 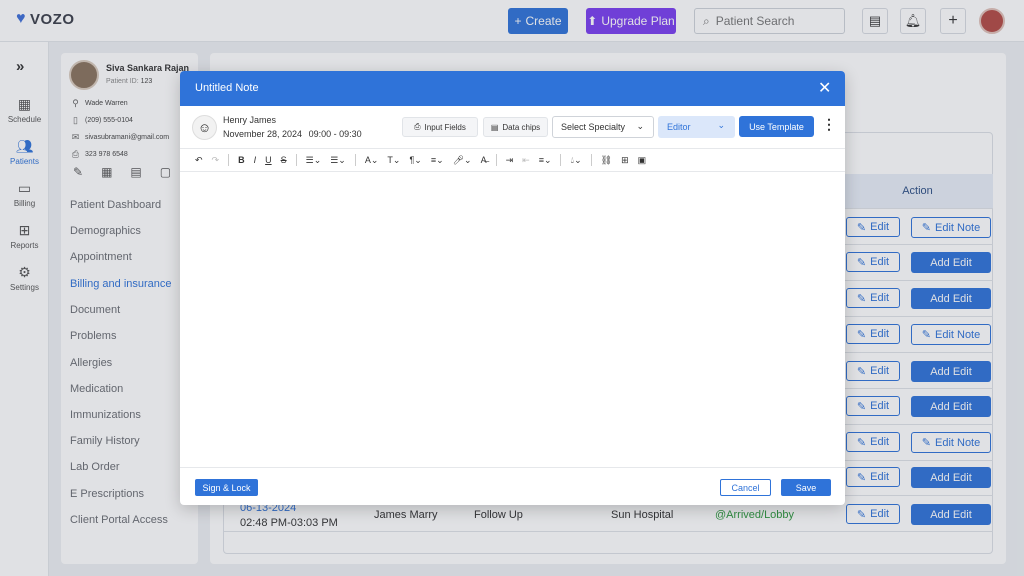 I want to click on undo-icon: ↶, so click(x=199, y=160).